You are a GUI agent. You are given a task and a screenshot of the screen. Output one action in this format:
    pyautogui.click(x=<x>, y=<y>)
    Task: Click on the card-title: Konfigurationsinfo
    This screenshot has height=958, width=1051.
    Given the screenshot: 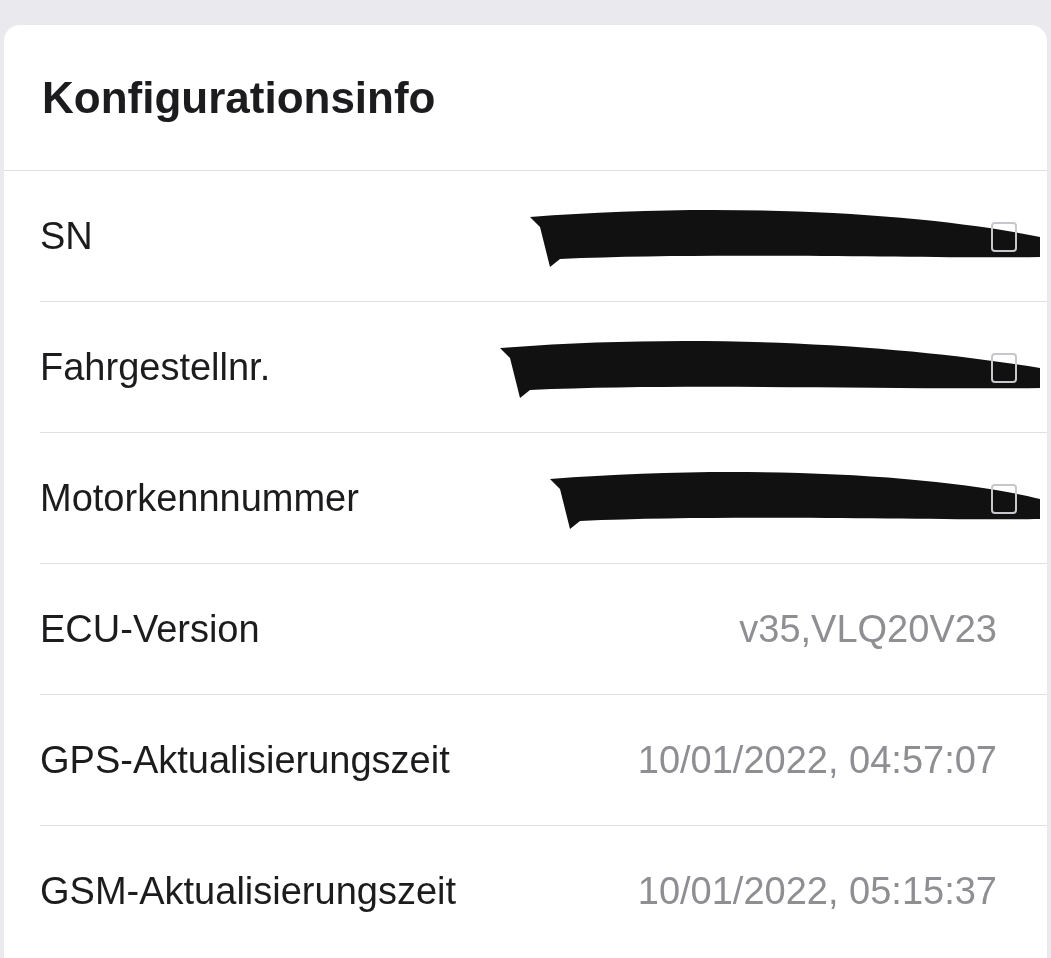 What is the action you would take?
    pyautogui.click(x=239, y=97)
    